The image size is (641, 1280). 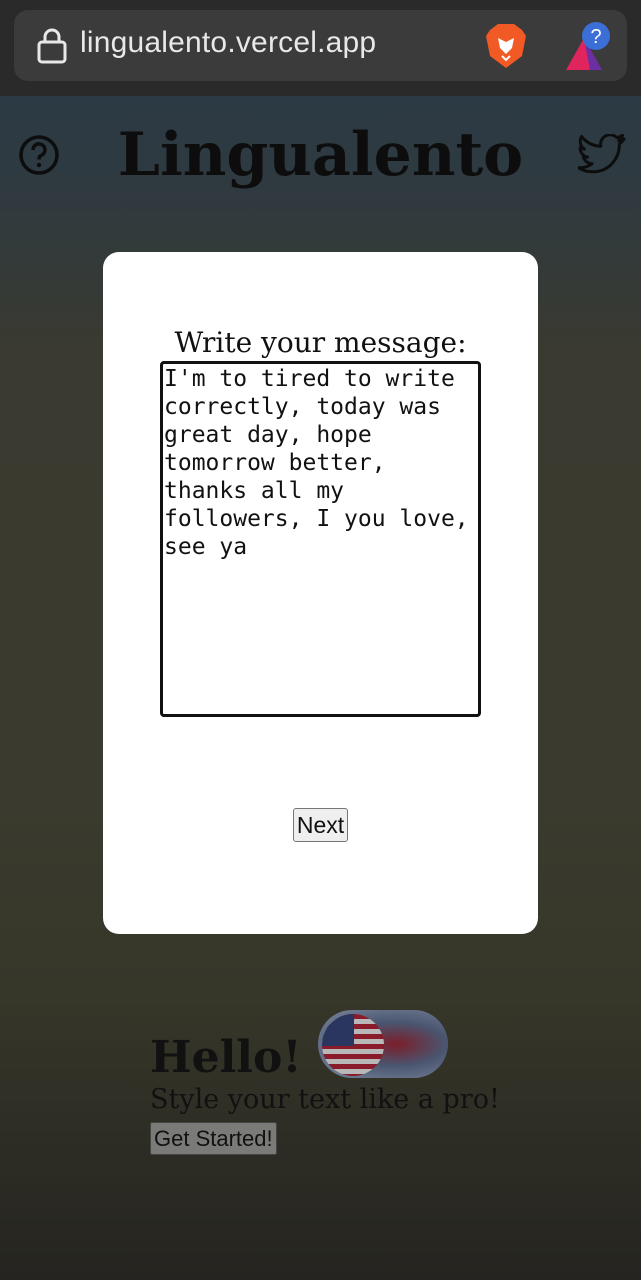 What do you see at coordinates (52, 46) in the screenshot?
I see `lock-icon` at bounding box center [52, 46].